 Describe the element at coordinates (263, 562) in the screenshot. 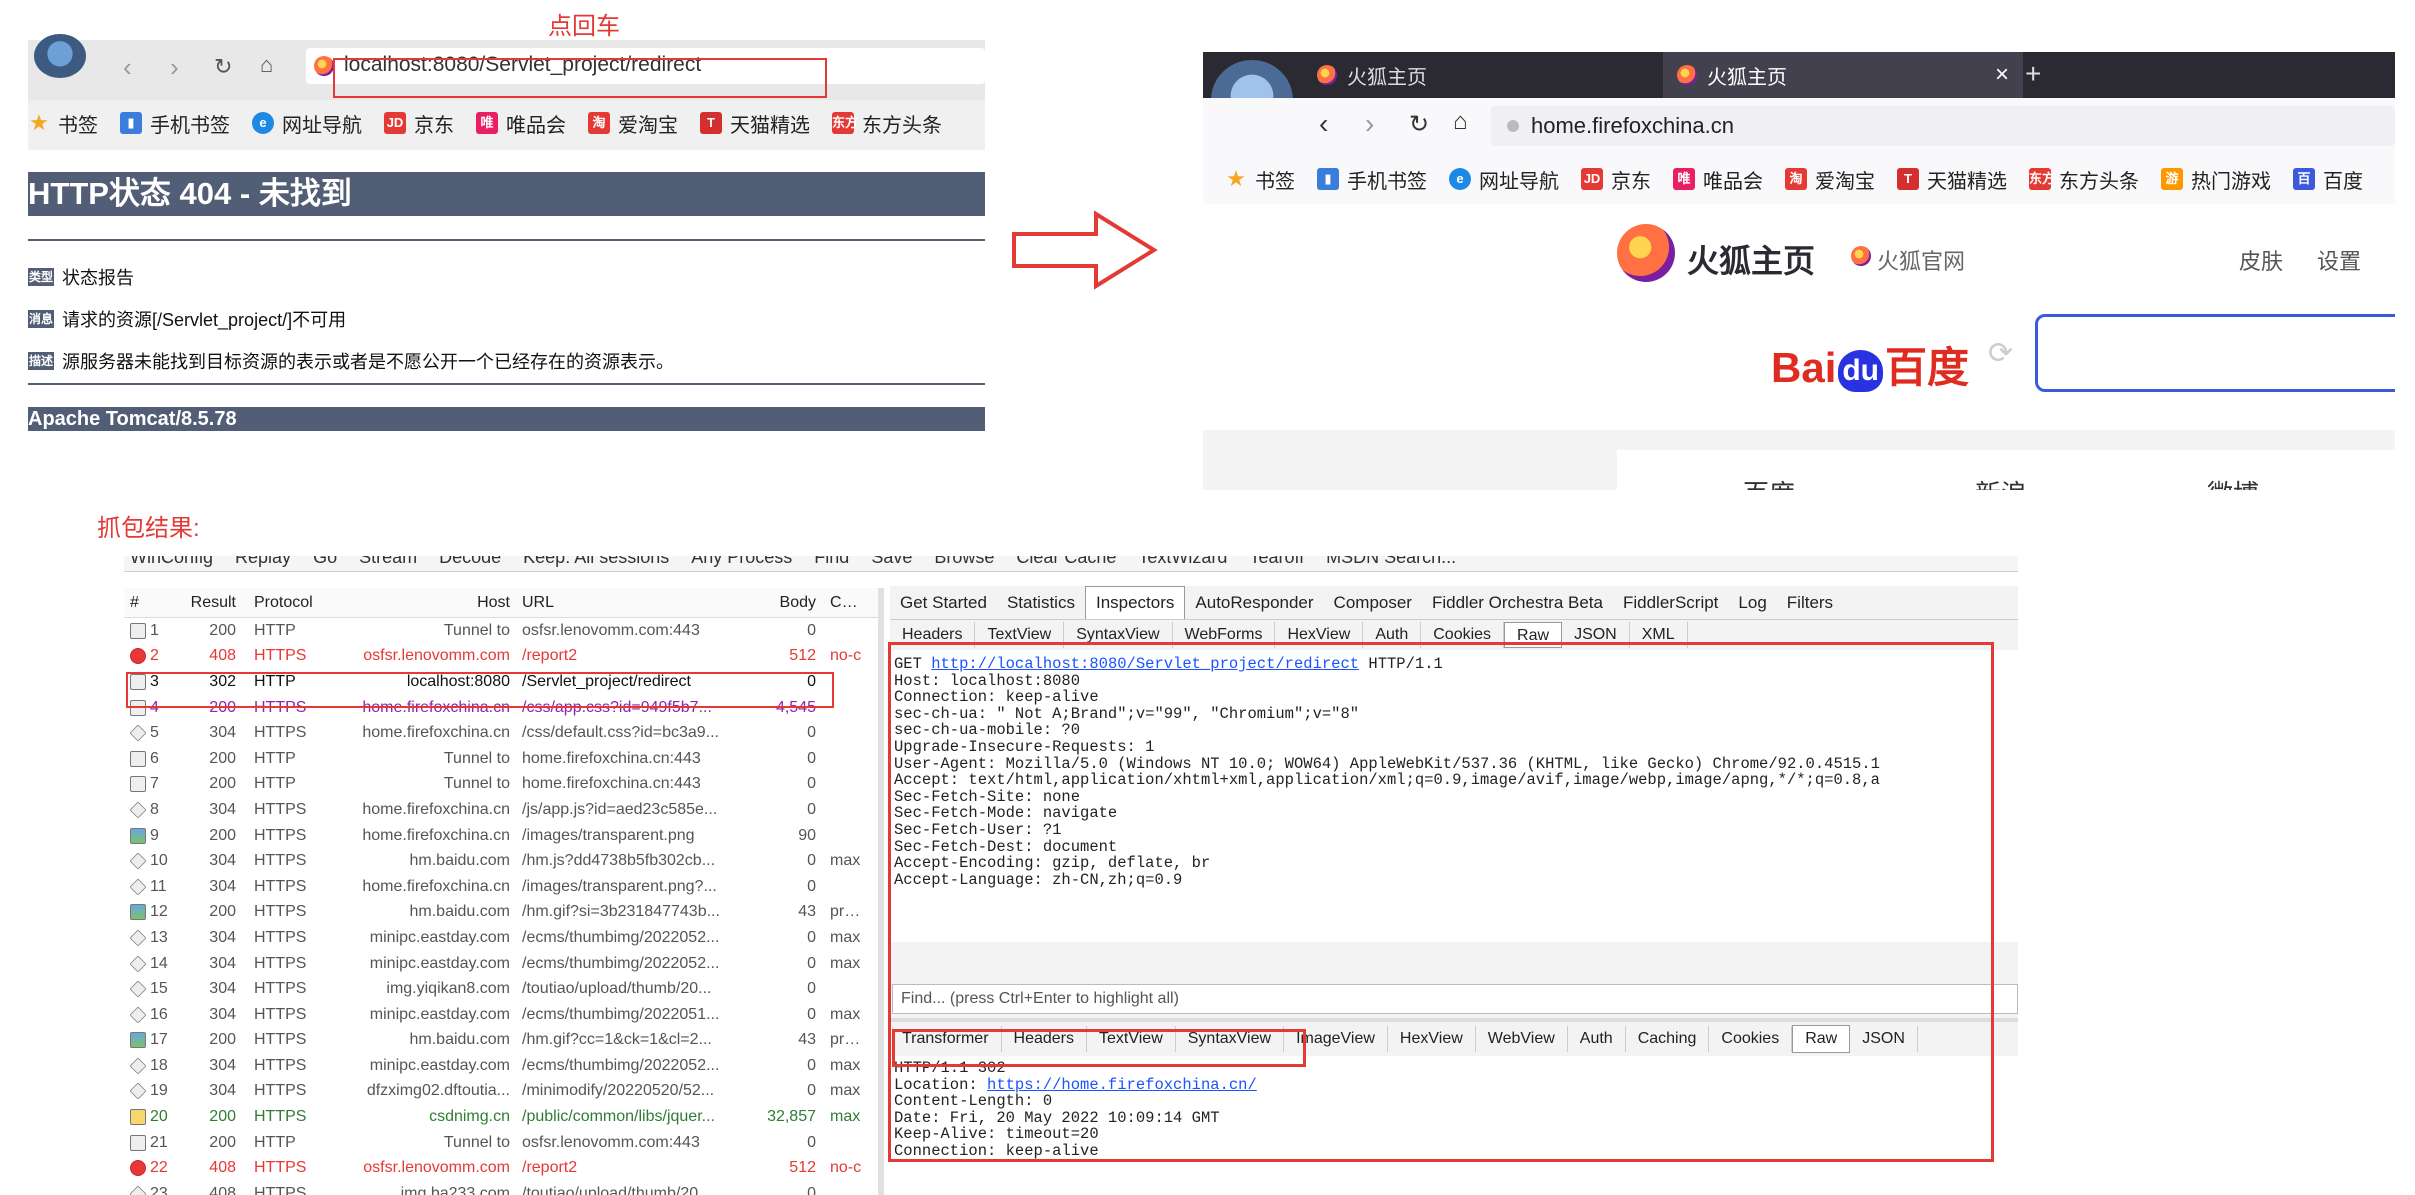

I see `toolbar-item: Replay` at that location.